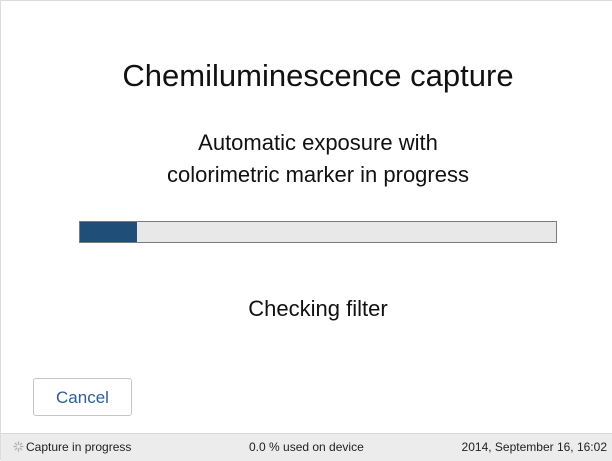 The height and width of the screenshot is (461, 612). What do you see at coordinates (318, 75) in the screenshot?
I see `page-title: Chemiluminescence capture` at bounding box center [318, 75].